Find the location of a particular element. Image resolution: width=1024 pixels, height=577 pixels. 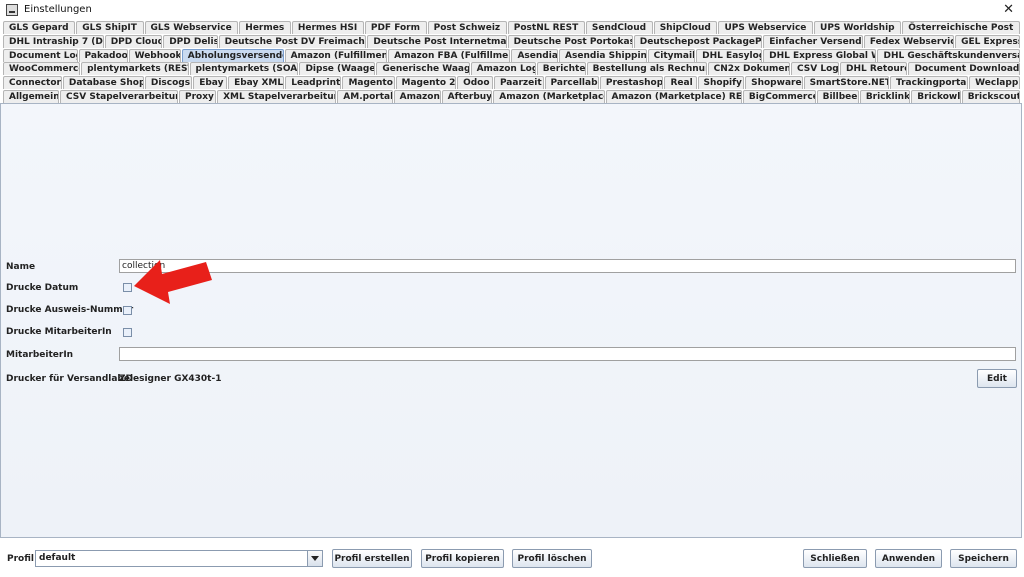

profil-loeschen-button: Profil löschen is located at coordinates (552, 558).